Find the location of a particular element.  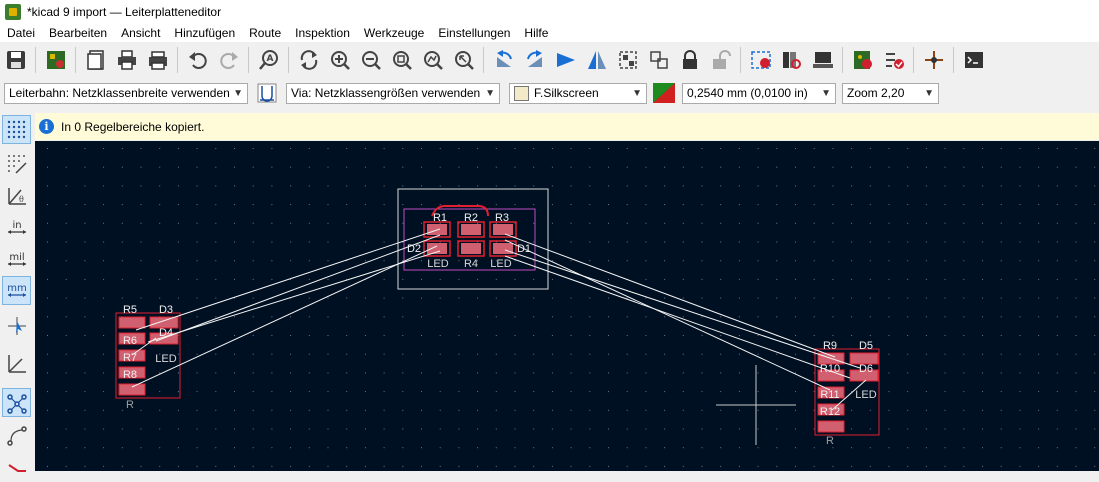

page-settings-icon is located at coordinates (95, 60).